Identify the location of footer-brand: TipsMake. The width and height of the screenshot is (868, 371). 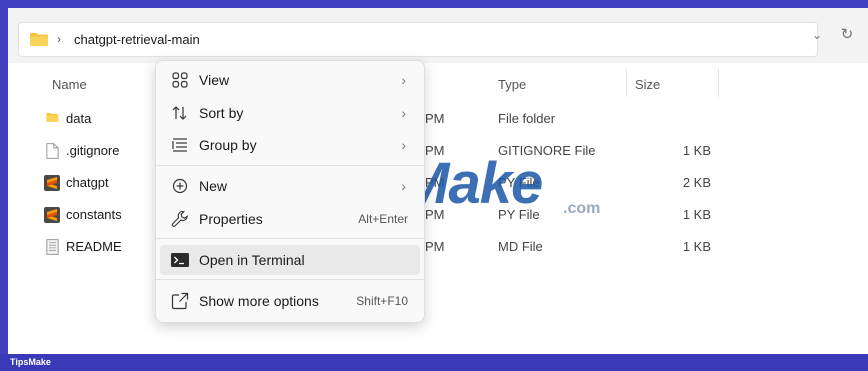
(30, 362).